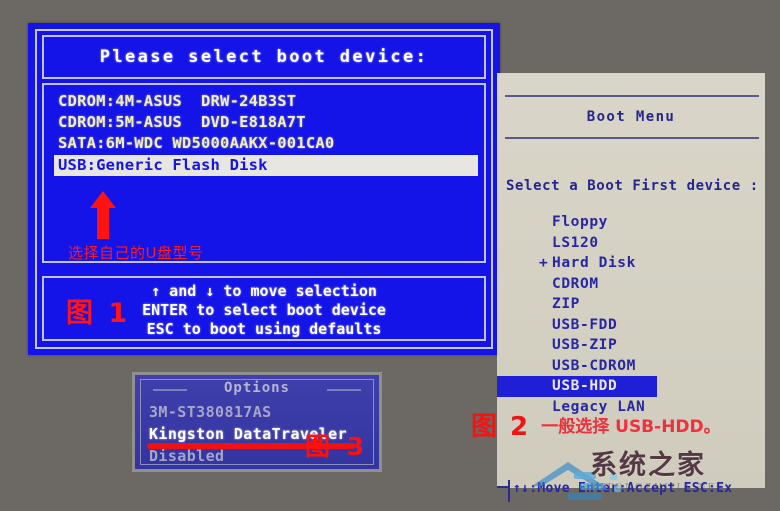 The height and width of the screenshot is (511, 780). Describe the element at coordinates (566, 304) in the screenshot. I see `list-item-label: ZIP` at that location.